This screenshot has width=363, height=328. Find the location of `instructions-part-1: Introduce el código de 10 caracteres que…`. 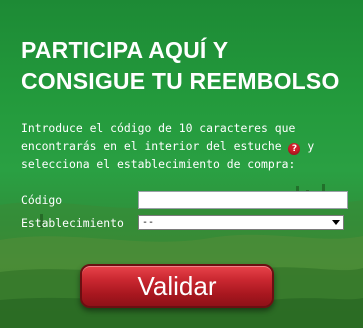

instructions-part-1: Introduce el código de 10 caracteres que… is located at coordinates (158, 137).